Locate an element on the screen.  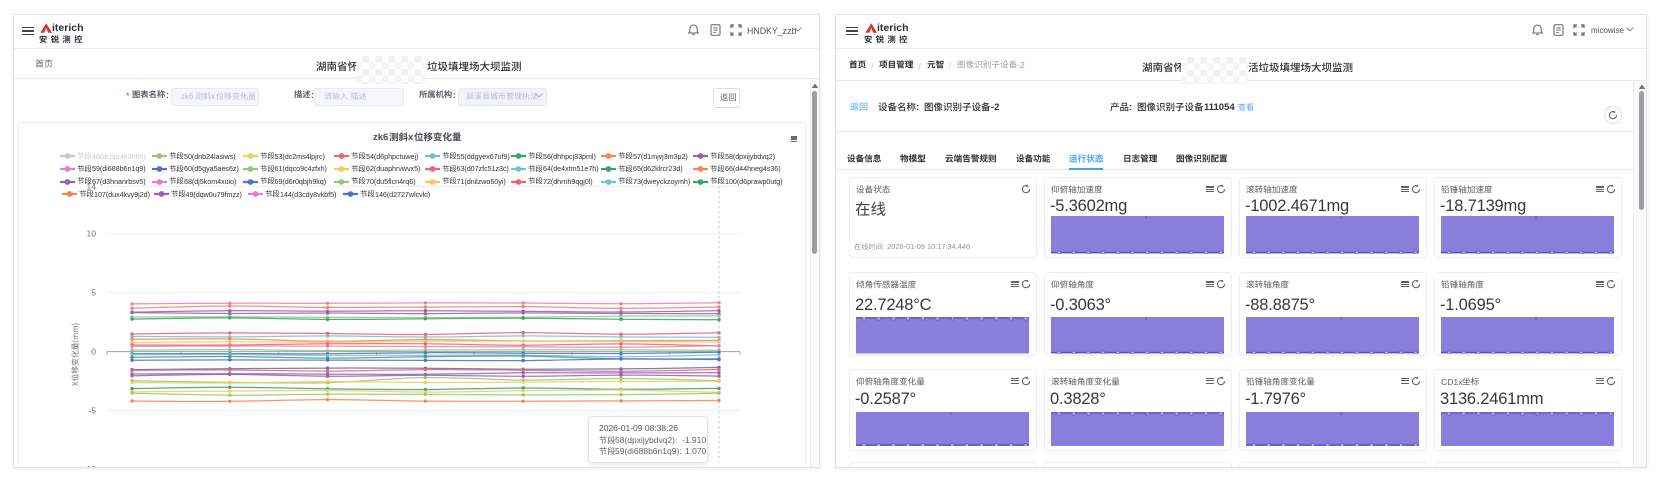
svg-text: -5 is located at coordinates (92, 411).